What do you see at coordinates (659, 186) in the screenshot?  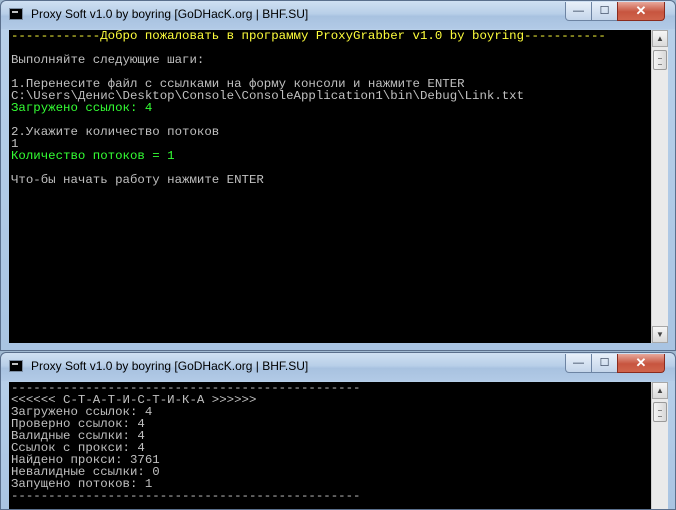 I see `vertical-scrollbar: ▲ ▼` at bounding box center [659, 186].